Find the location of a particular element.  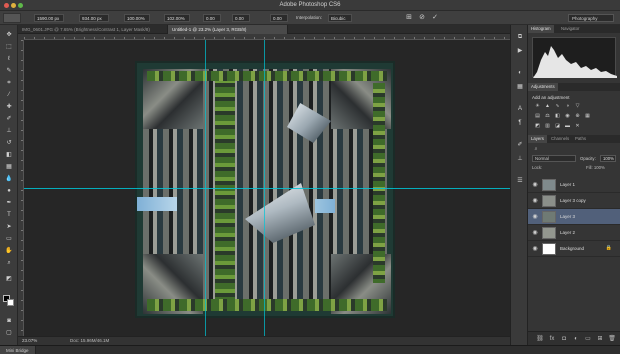

color-balance-icon: ⚖ is located at coordinates (547, 116).